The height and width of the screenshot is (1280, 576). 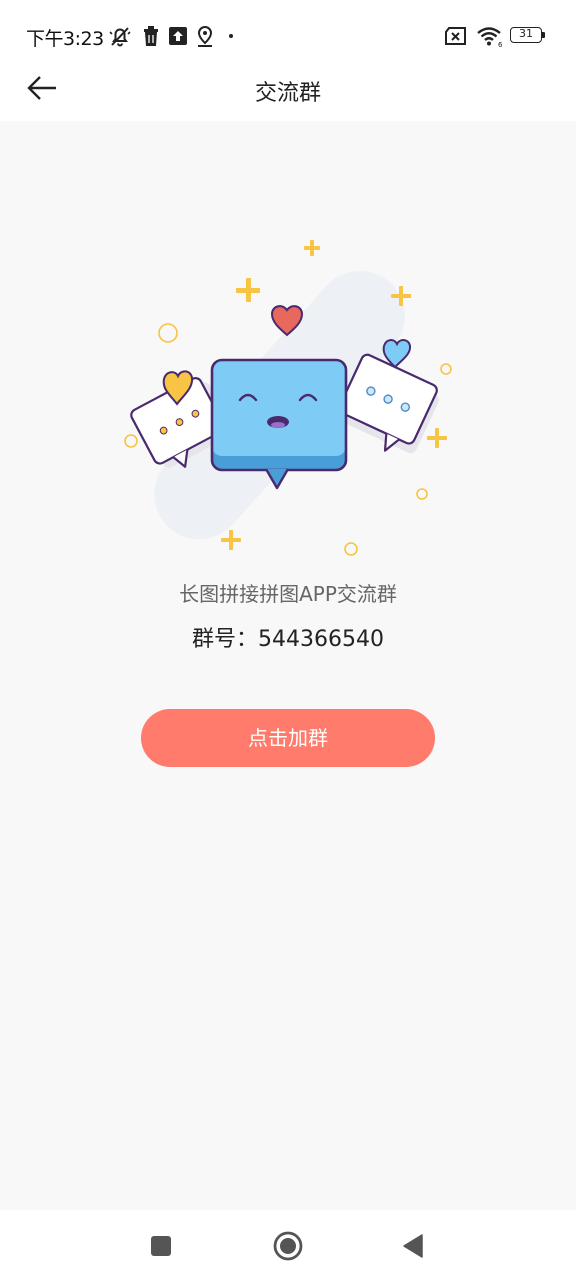 I want to click on system-navigation-bar, so click(x=288, y=1245).